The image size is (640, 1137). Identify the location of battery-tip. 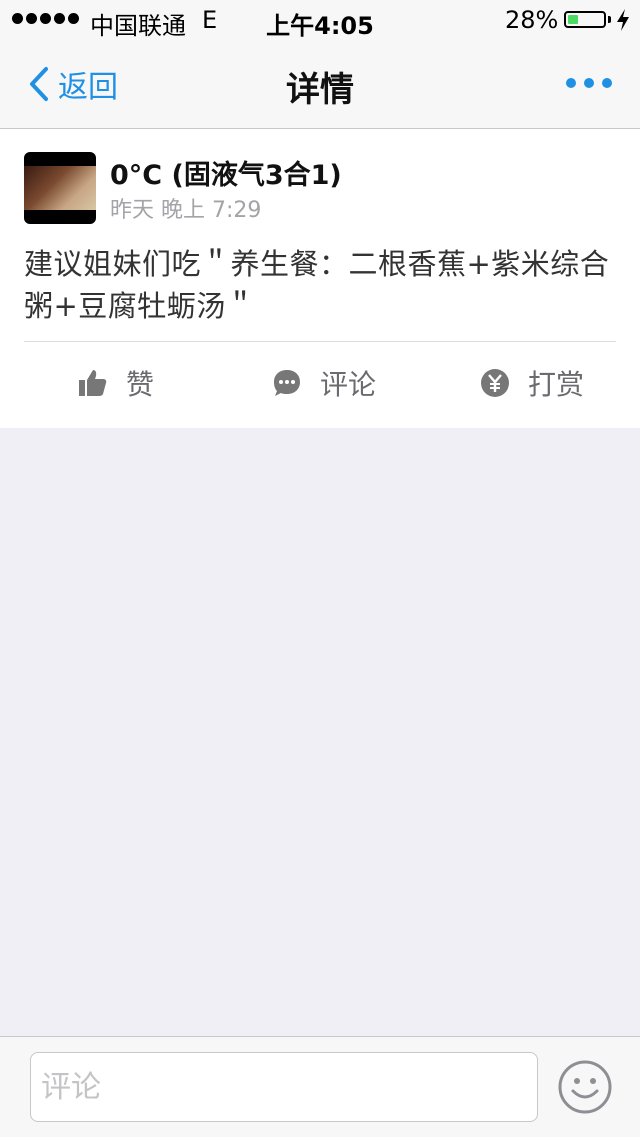
(609, 19).